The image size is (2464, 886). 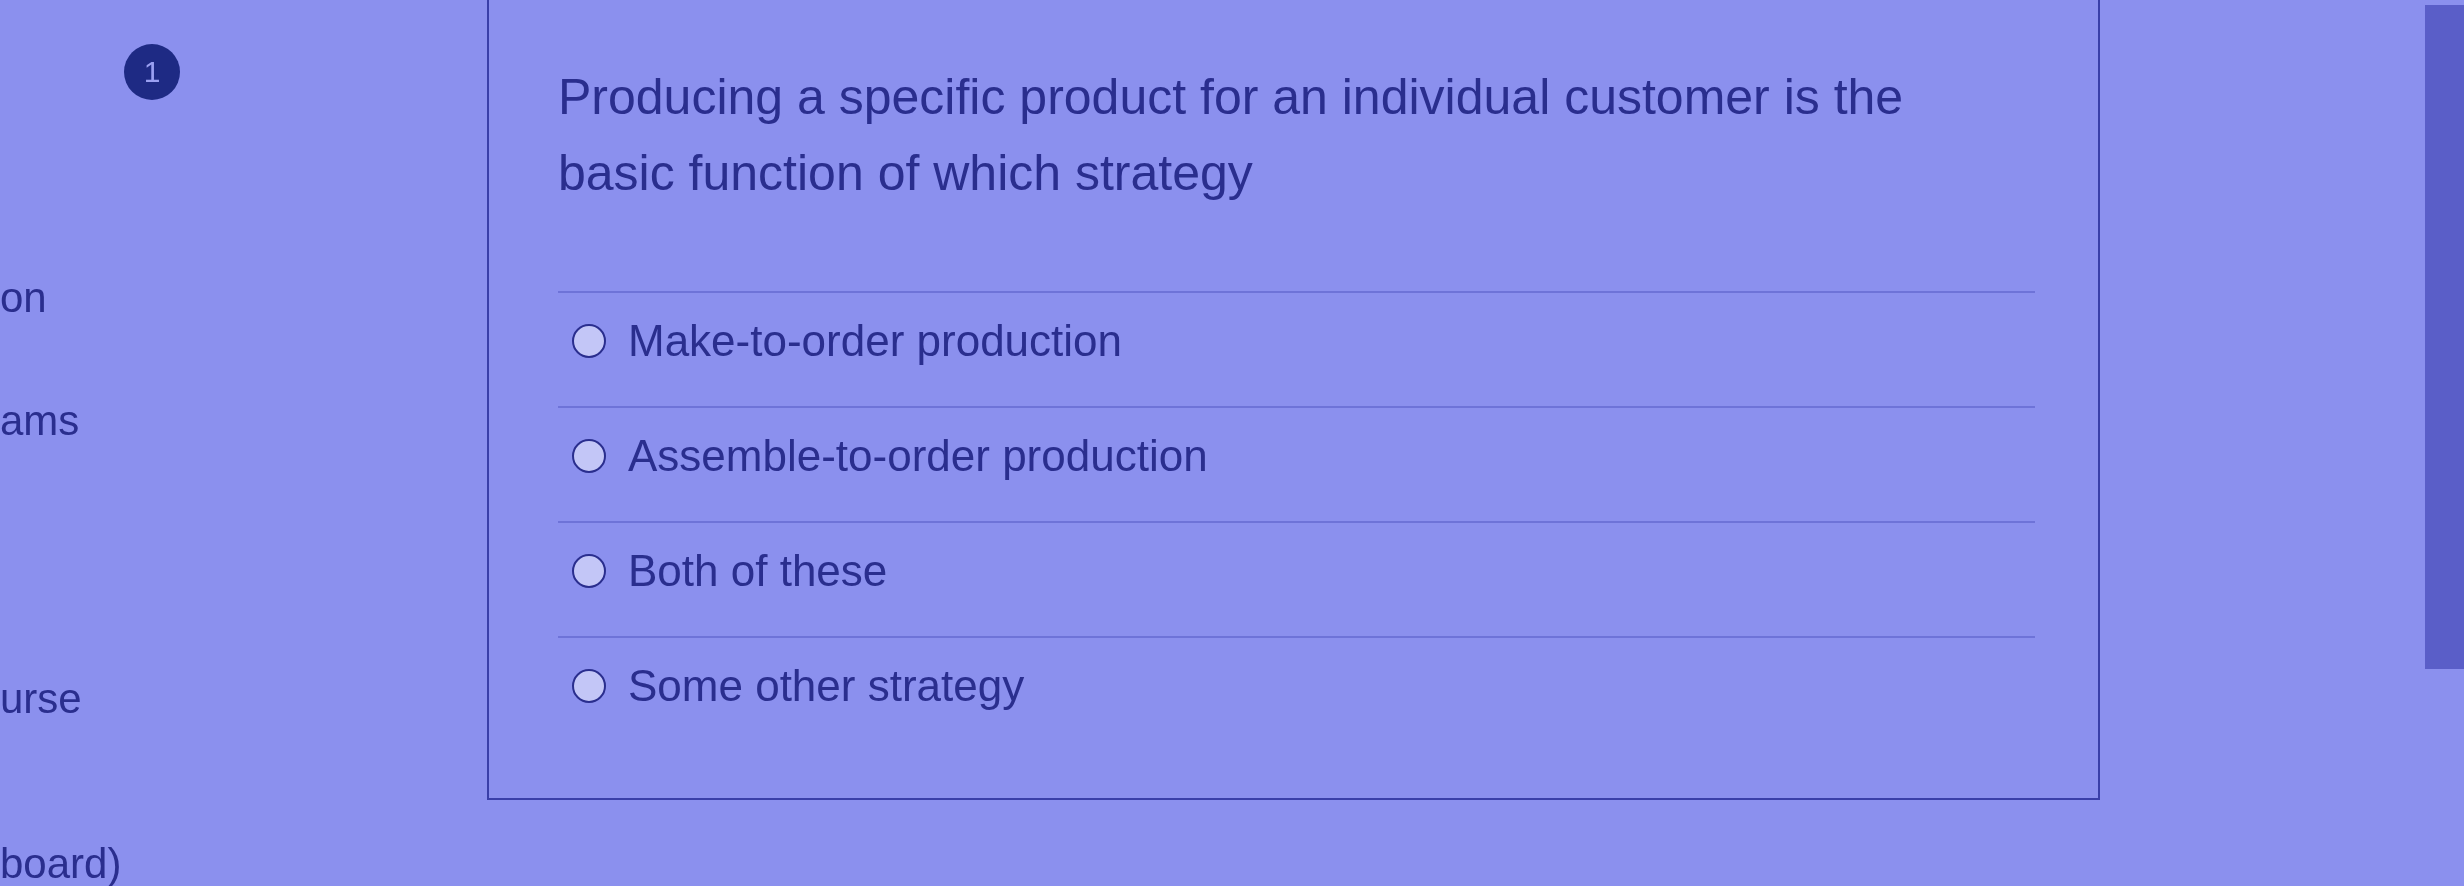 What do you see at coordinates (1231, 135) in the screenshot?
I see `question-text: Producing a specific product for an individual customer is the basic function of which strategy` at bounding box center [1231, 135].